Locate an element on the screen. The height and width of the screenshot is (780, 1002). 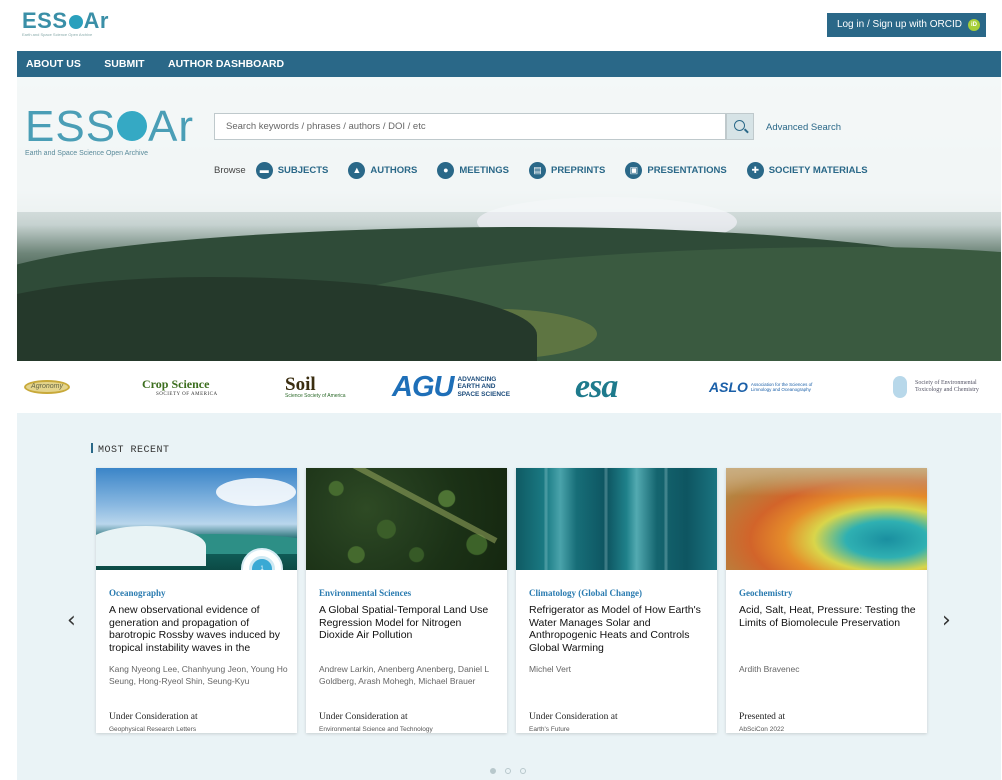
soil-science-sub: Science Society of America is located at coordinates (315, 395).